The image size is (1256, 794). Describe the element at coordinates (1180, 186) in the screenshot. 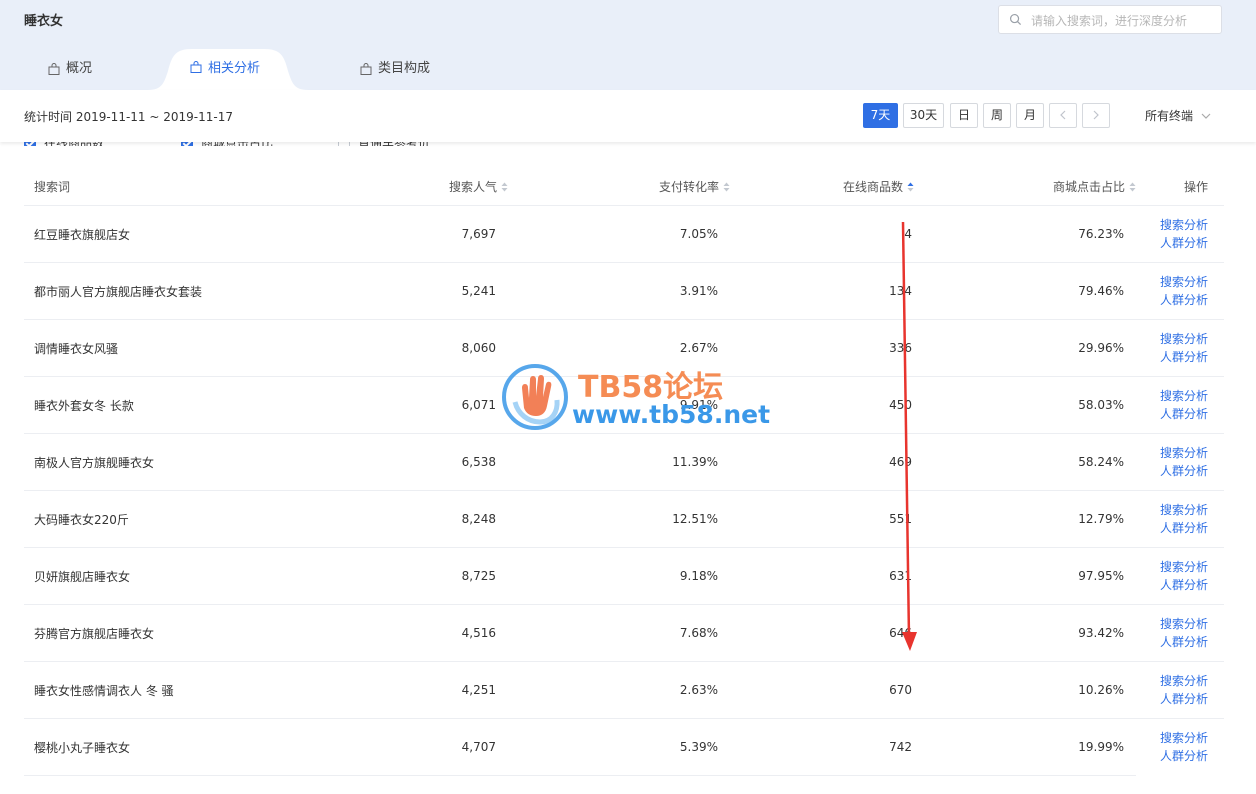

I see `header-actions: 操作` at that location.